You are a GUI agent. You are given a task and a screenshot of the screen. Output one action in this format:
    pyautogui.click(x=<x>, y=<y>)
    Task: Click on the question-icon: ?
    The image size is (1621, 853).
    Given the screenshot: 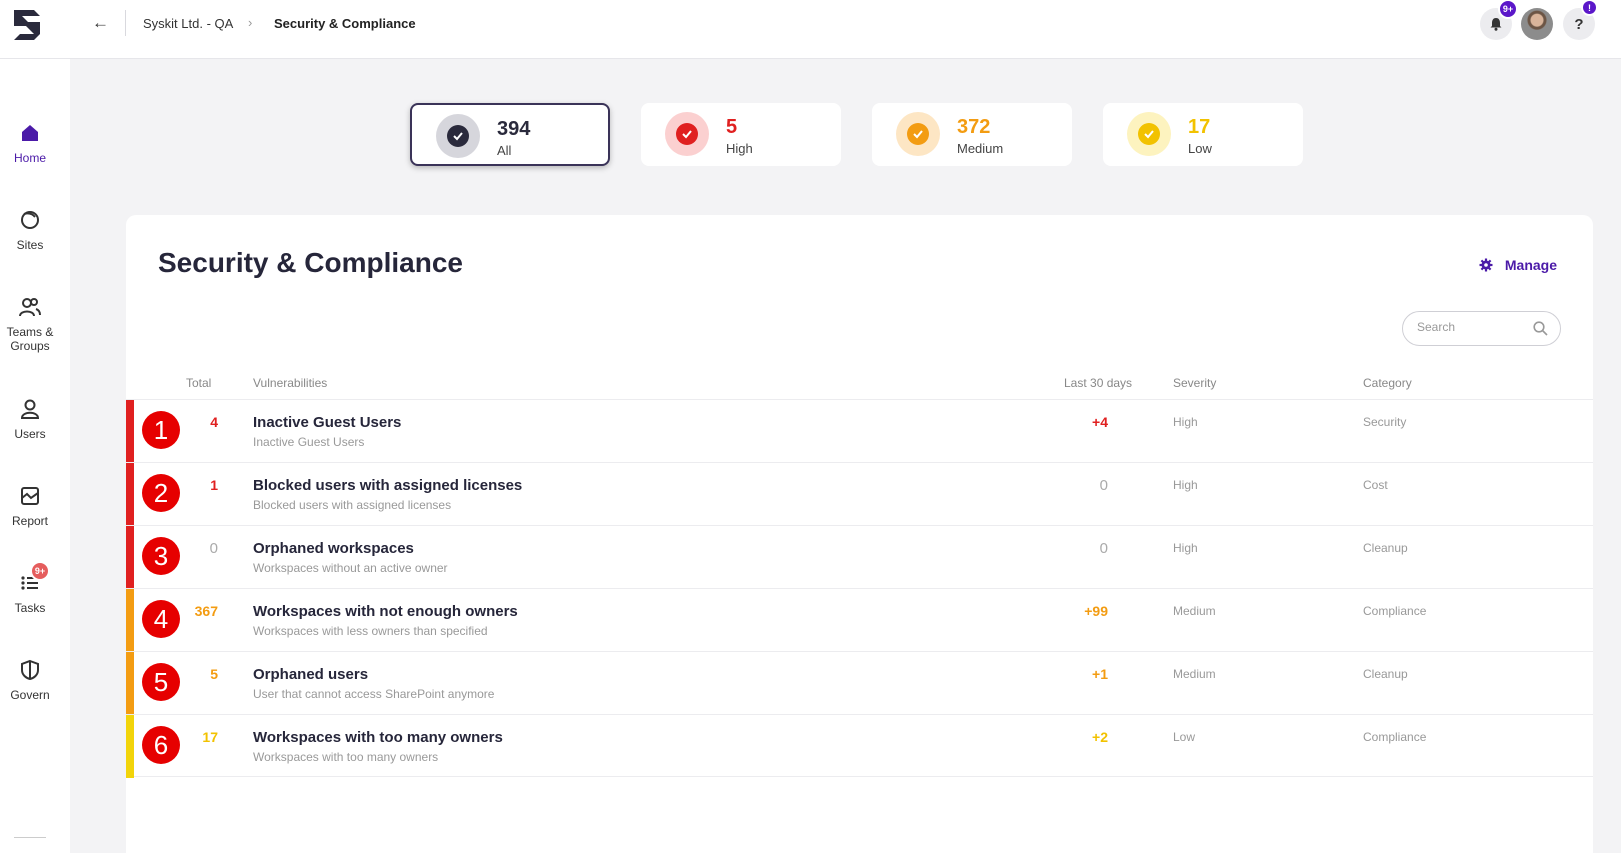 What is the action you would take?
    pyautogui.click(x=1579, y=24)
    